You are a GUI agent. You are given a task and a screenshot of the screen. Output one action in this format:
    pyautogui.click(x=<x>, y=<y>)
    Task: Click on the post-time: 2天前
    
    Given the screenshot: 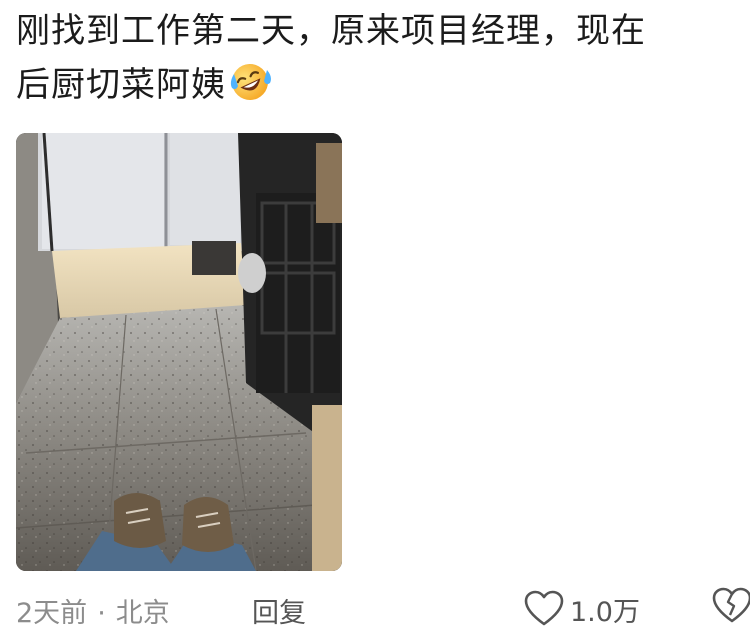 What is the action you would take?
    pyautogui.click(x=52, y=613)
    